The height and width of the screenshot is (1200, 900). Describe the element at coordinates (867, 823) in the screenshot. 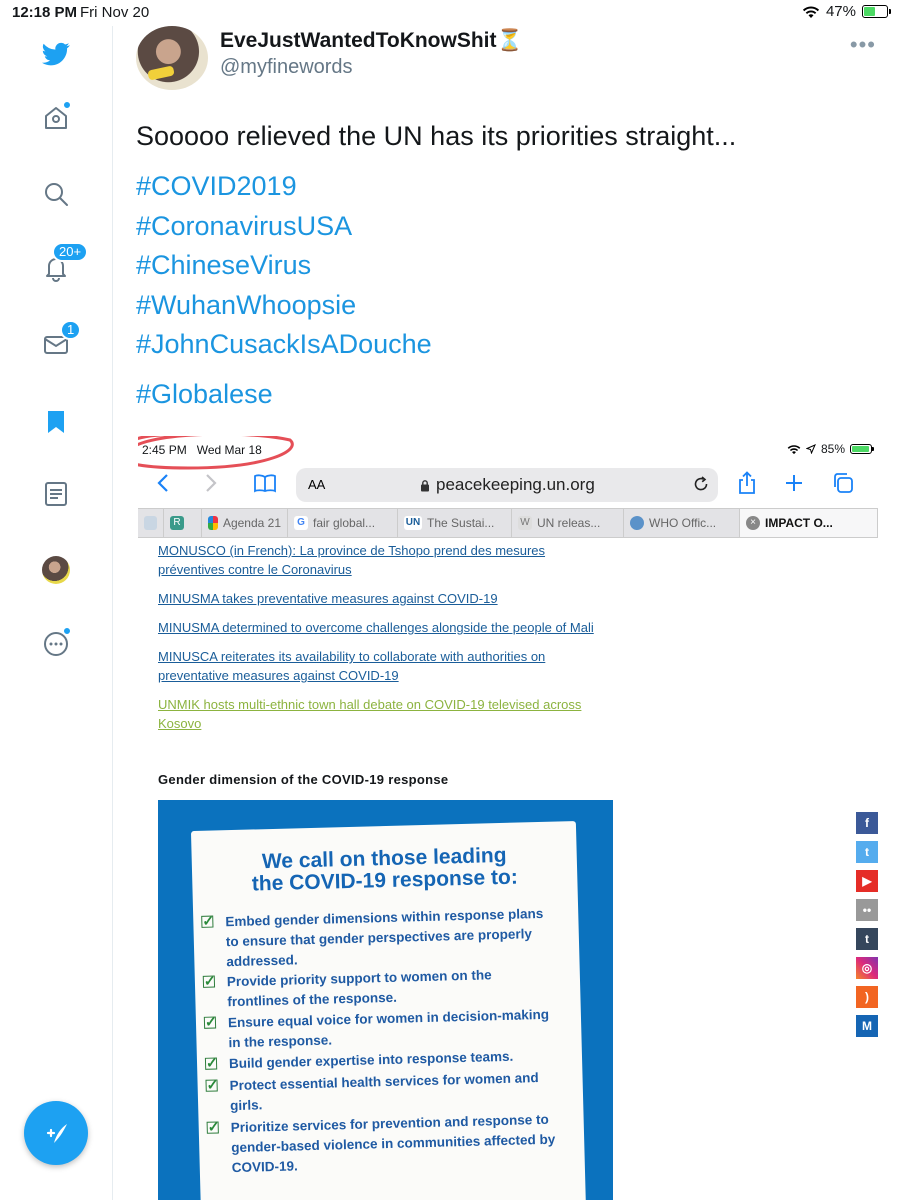

I see `facebook-icon: f` at that location.